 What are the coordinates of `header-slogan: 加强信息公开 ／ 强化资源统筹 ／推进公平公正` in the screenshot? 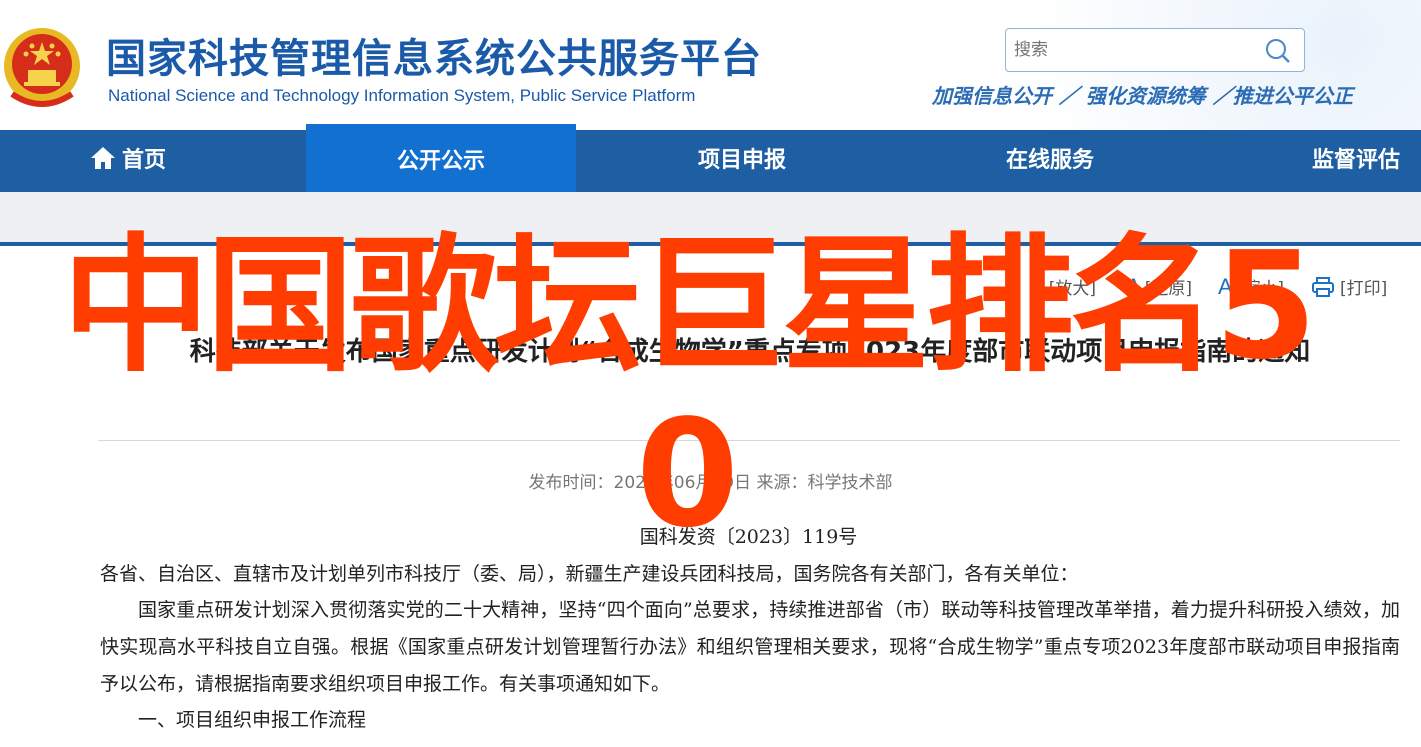 It's located at (1142, 96).